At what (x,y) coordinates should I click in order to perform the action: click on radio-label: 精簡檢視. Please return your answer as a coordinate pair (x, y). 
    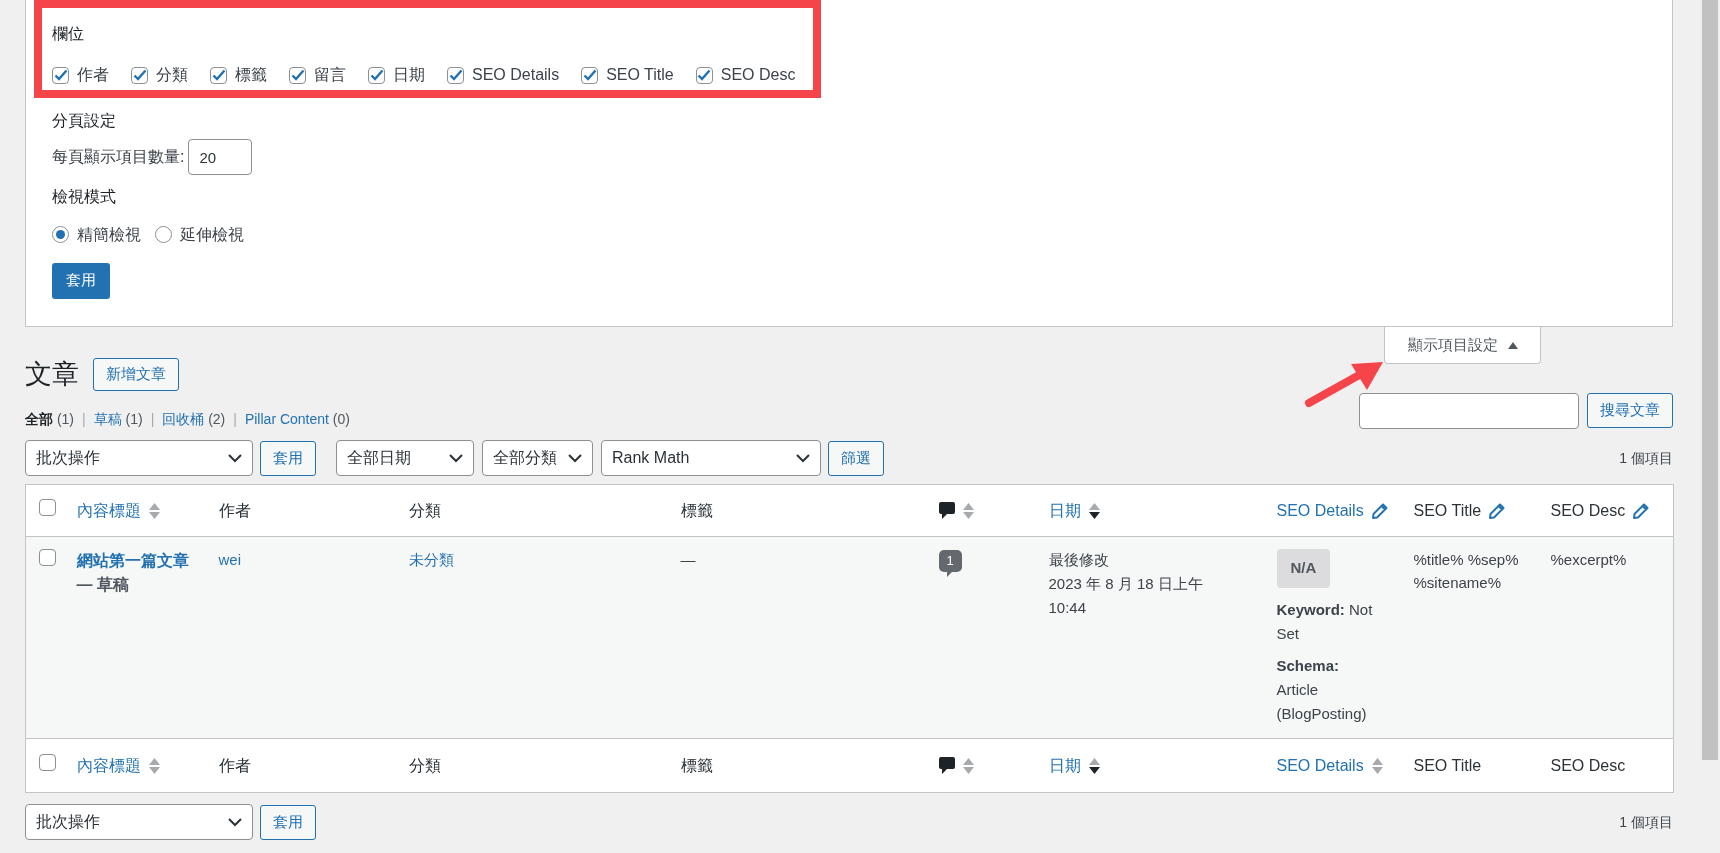
    Looking at the image, I should click on (109, 234).